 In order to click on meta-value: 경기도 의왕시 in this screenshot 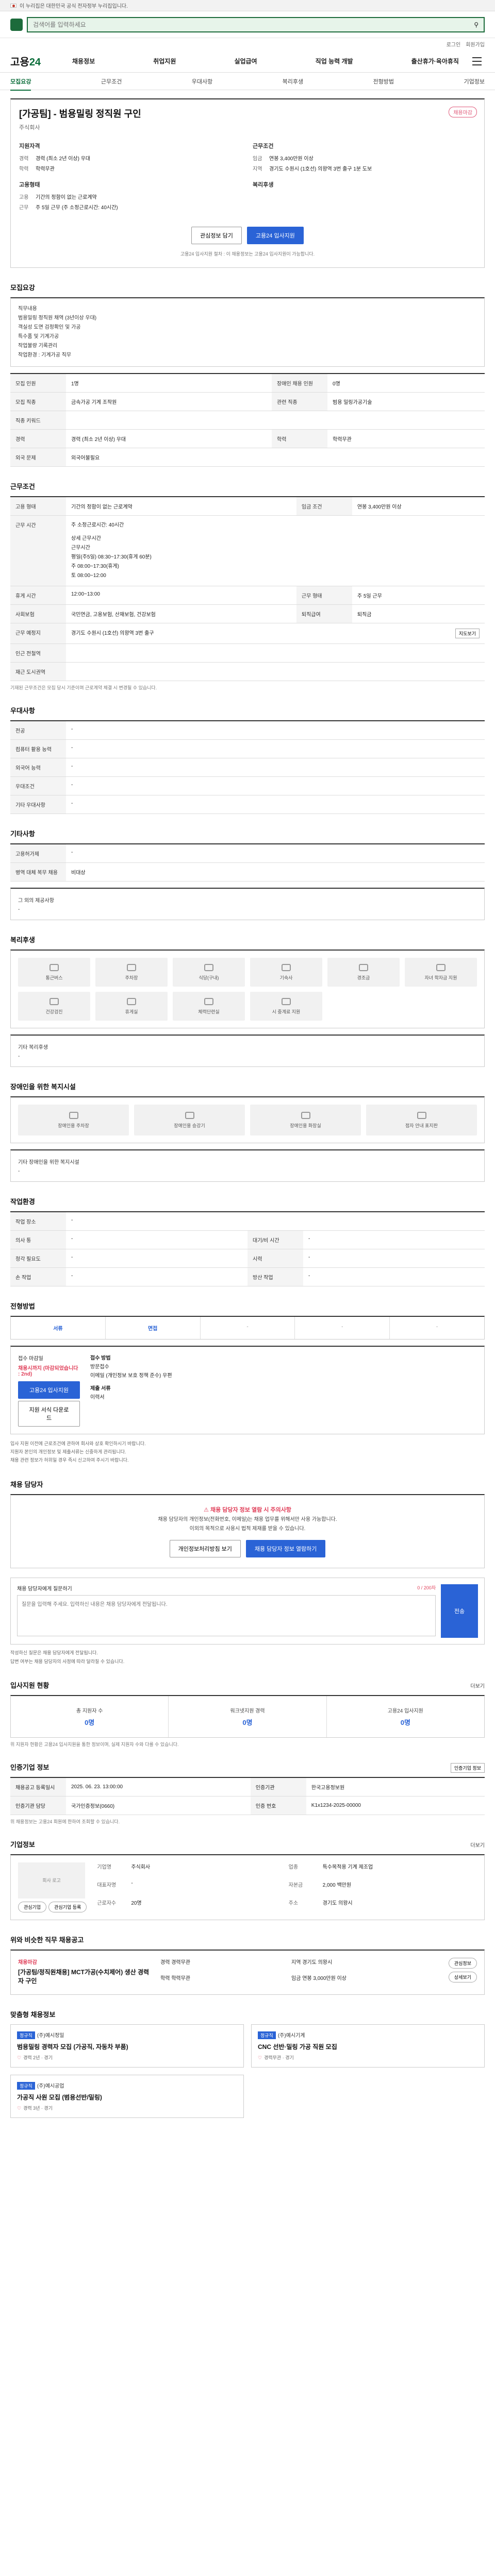, I will do `click(317, 1962)`.